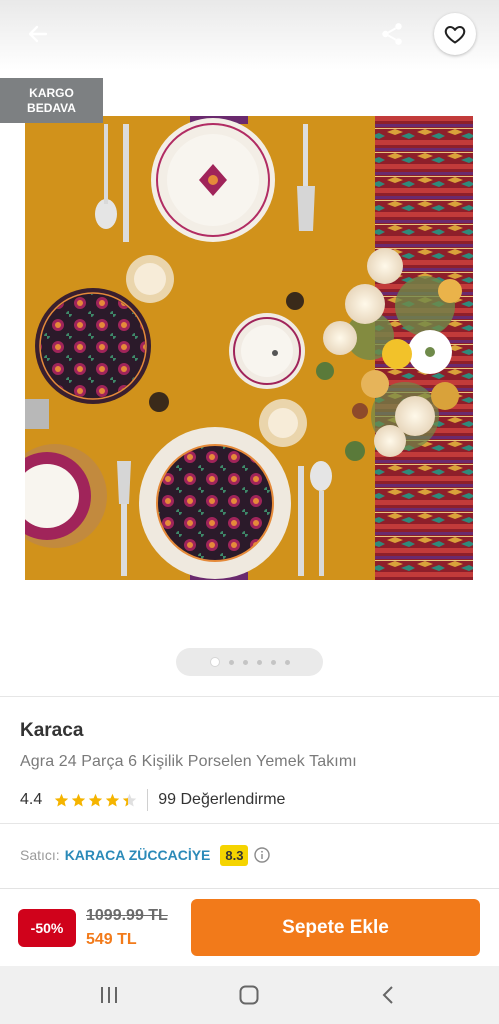 The height and width of the screenshot is (1024, 499). Describe the element at coordinates (221, 800) in the screenshot. I see `review-count: 99 Değerlendirme` at that location.